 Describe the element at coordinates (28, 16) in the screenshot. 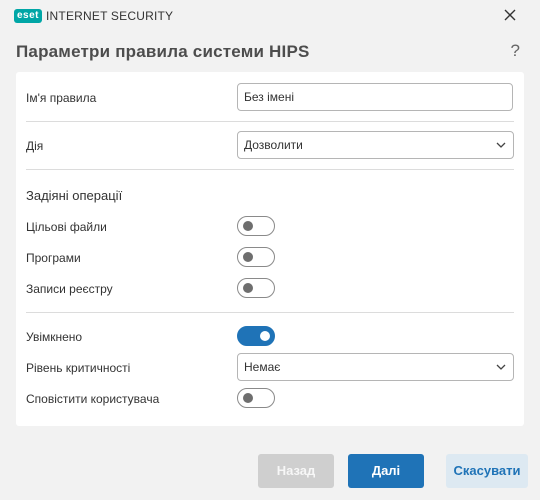

I see `logo-badge: eset` at that location.